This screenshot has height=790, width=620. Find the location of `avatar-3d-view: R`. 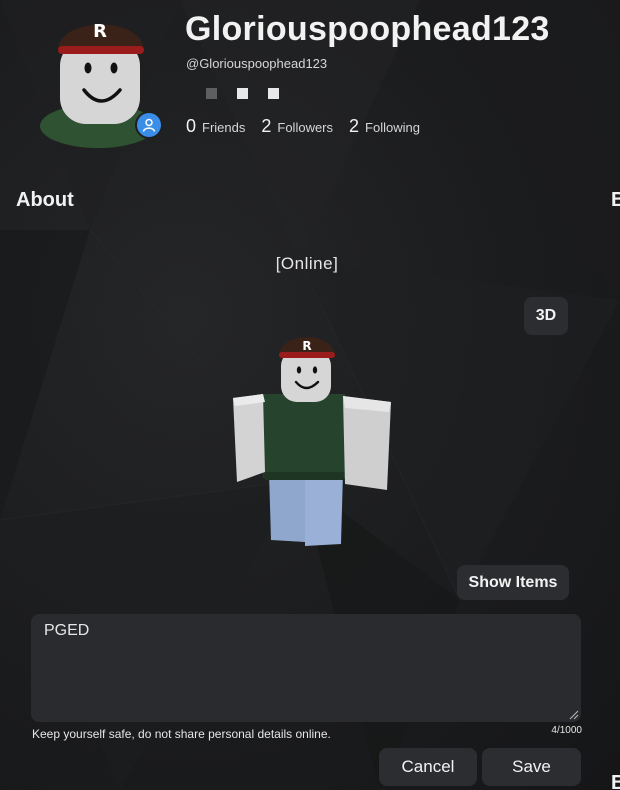

avatar-3d-view: R is located at coordinates (312, 443).